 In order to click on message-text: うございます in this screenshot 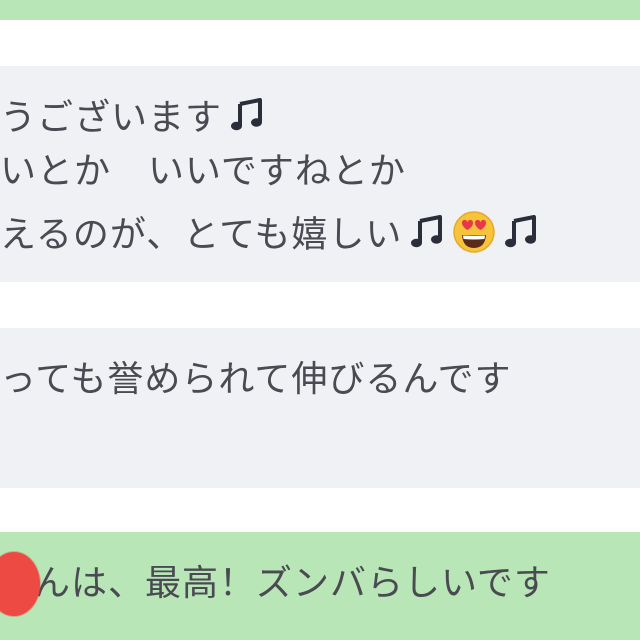, I will do `click(111, 118)`.